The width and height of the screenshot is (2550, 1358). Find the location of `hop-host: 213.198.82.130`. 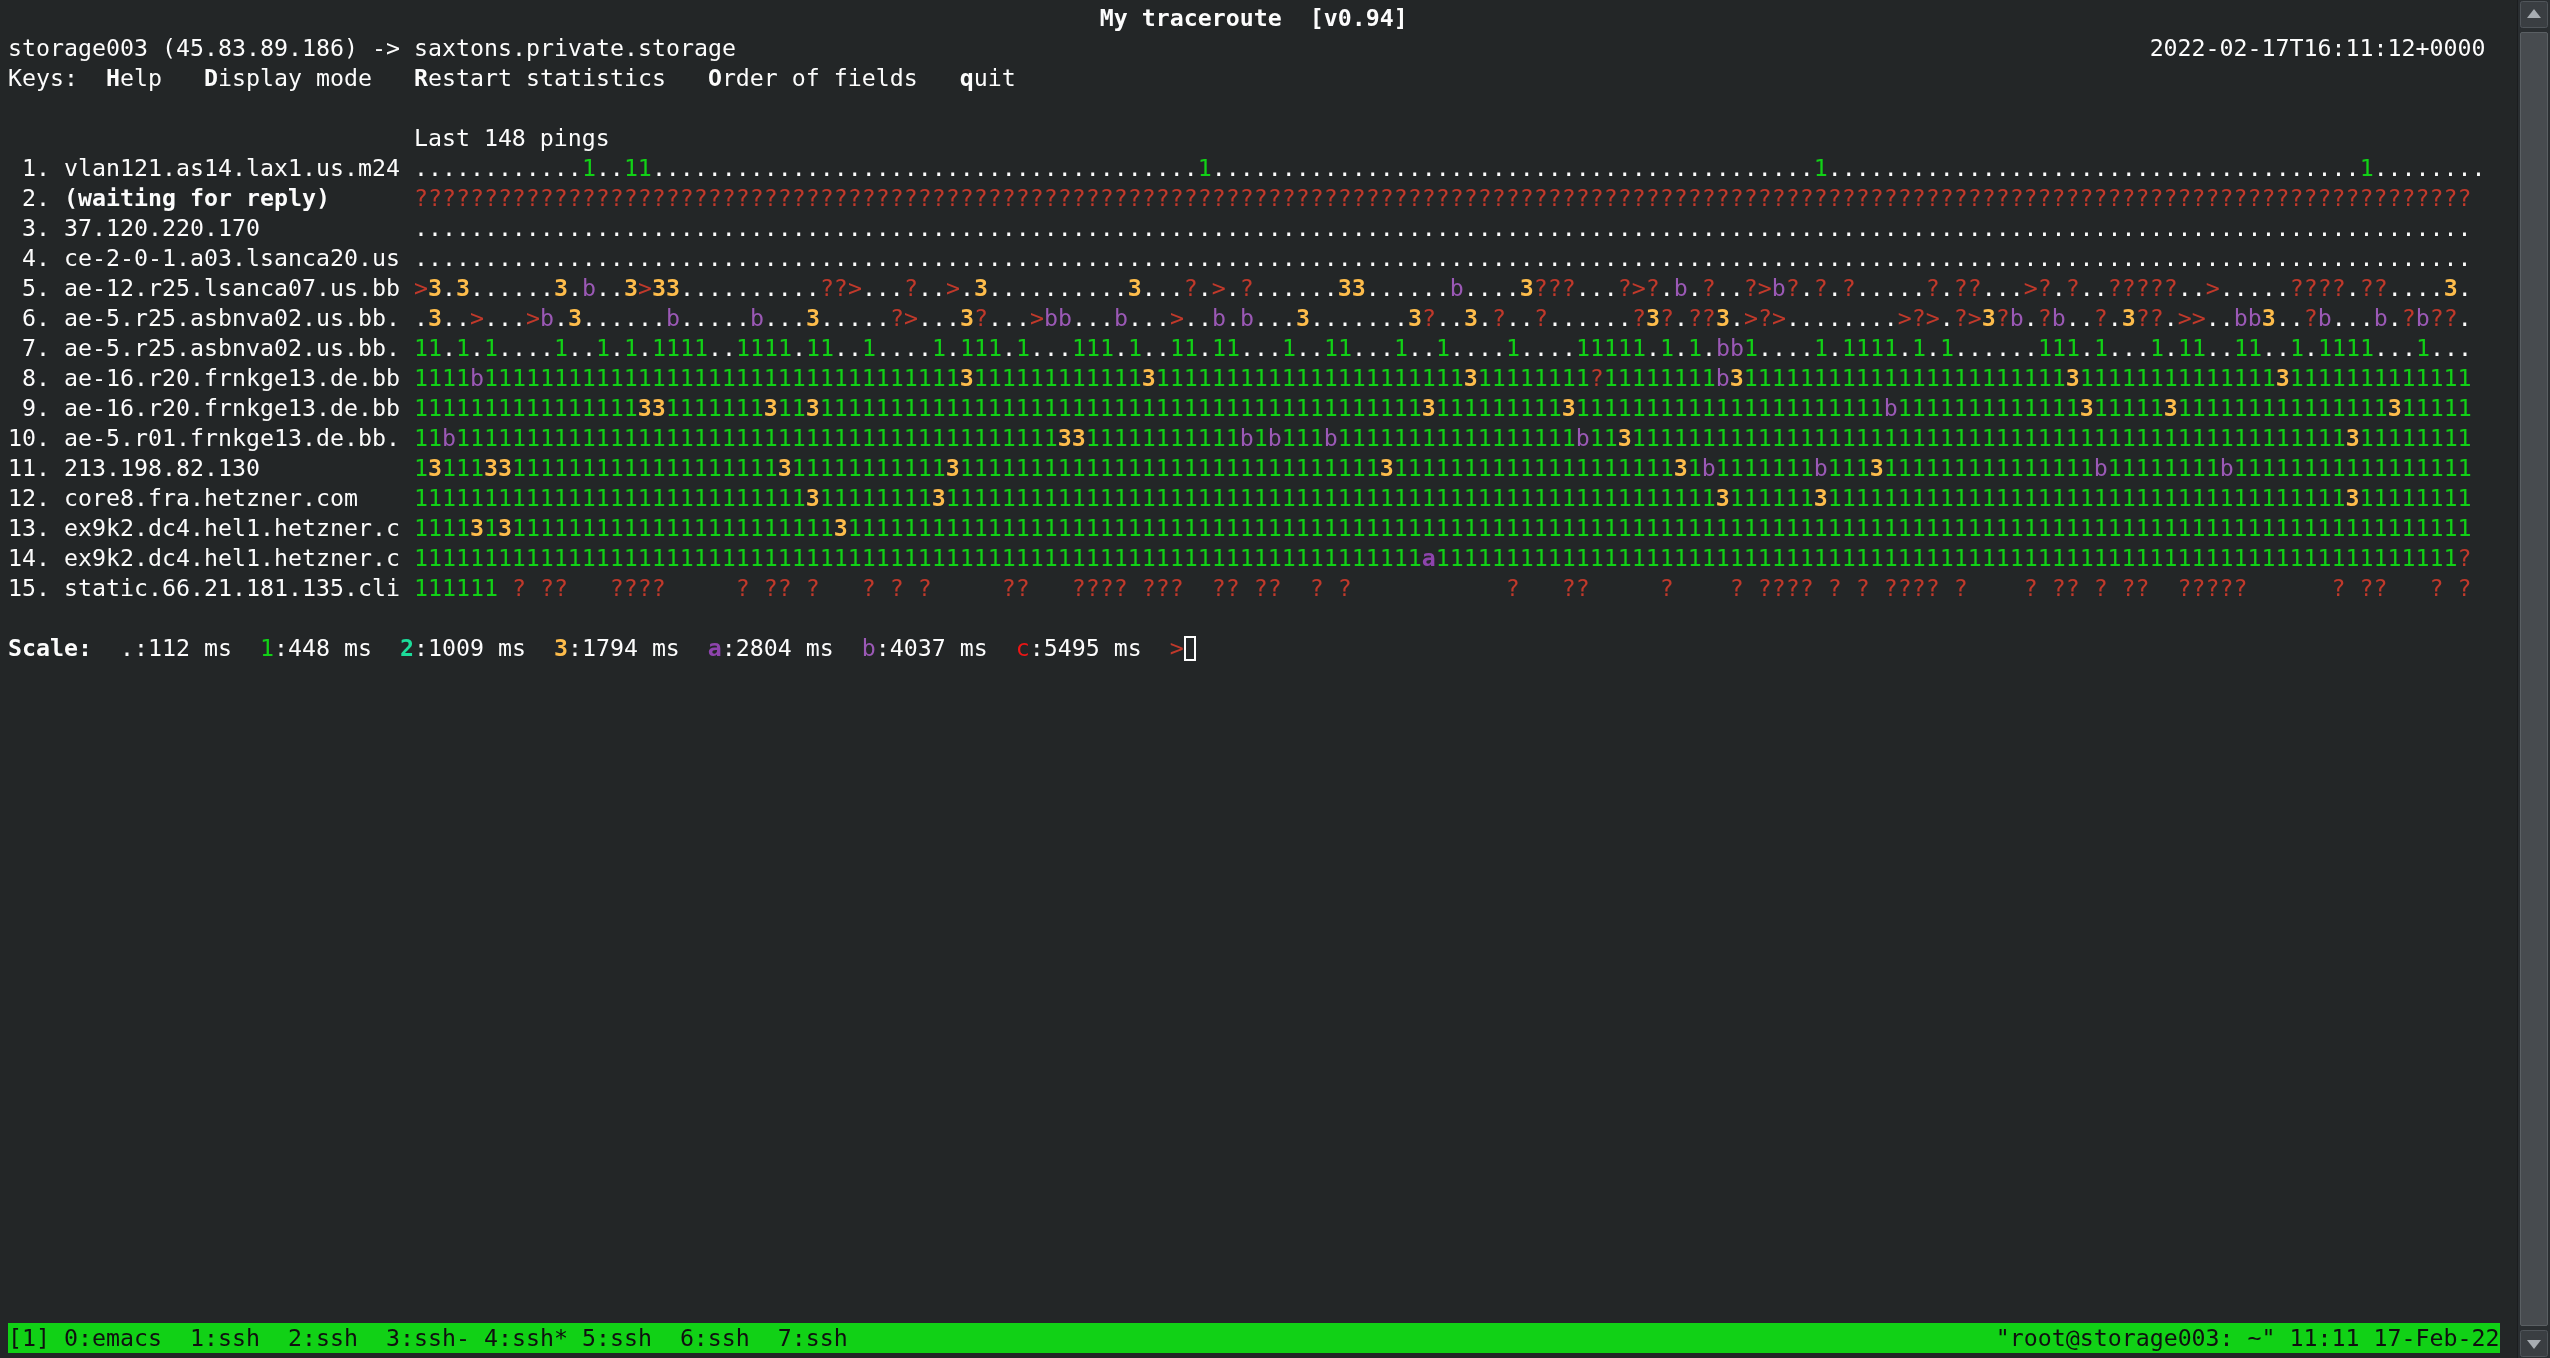

hop-host: 213.198.82.130 is located at coordinates (161, 468).